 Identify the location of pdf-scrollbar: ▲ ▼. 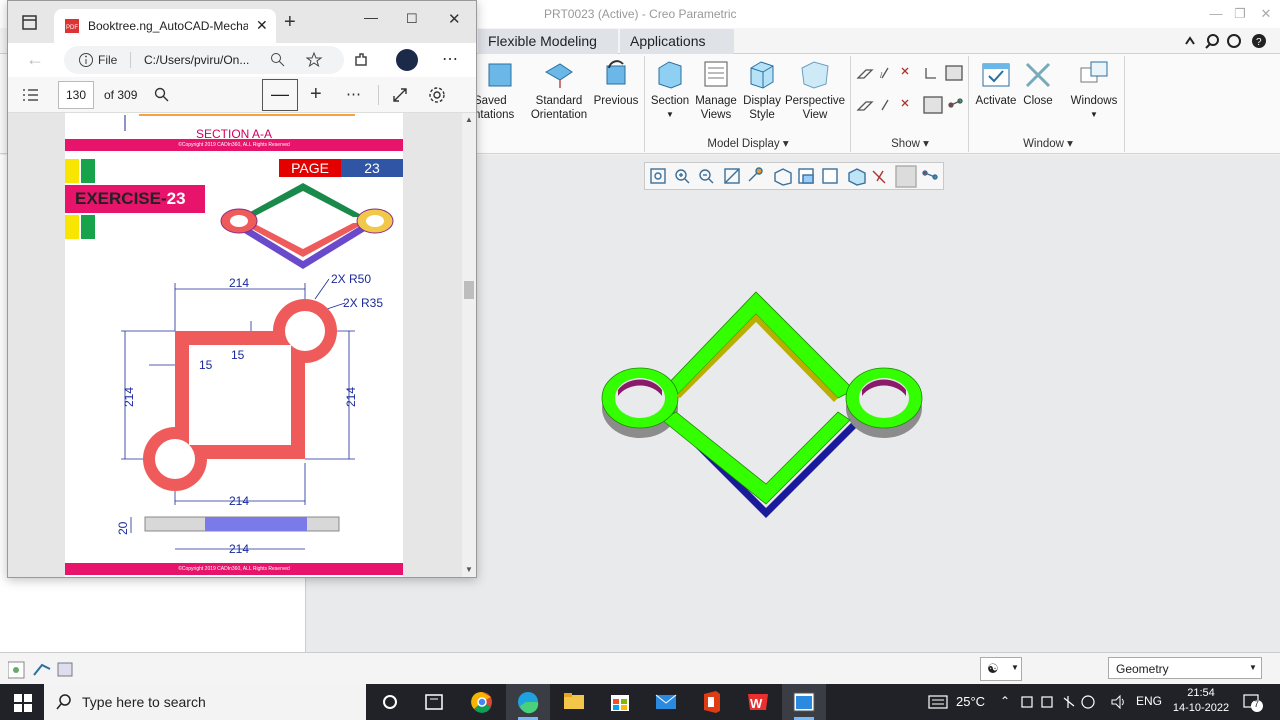
(469, 345).